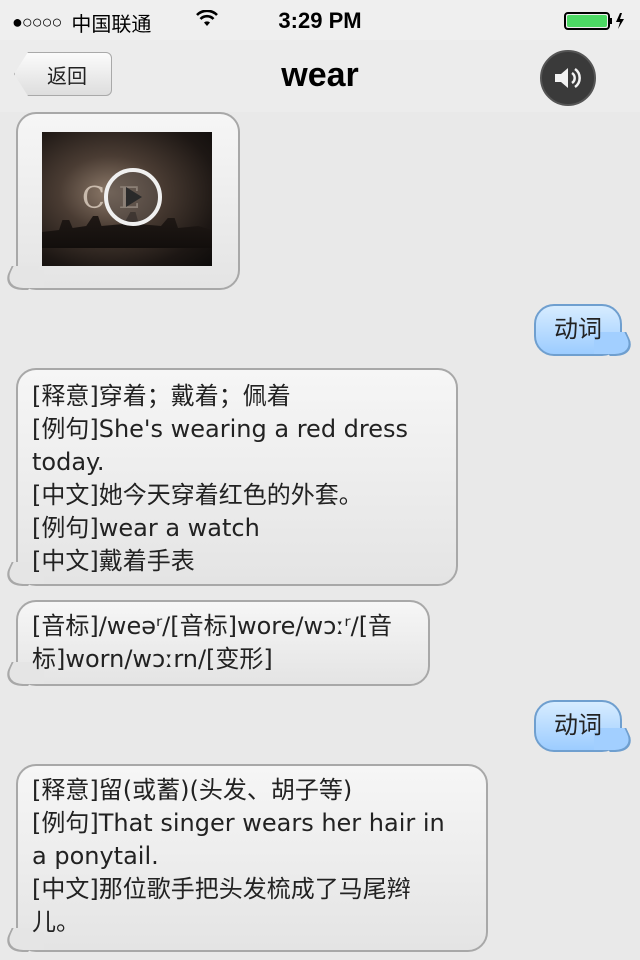 This screenshot has width=640, height=960. I want to click on speaker-icon, so click(568, 78).